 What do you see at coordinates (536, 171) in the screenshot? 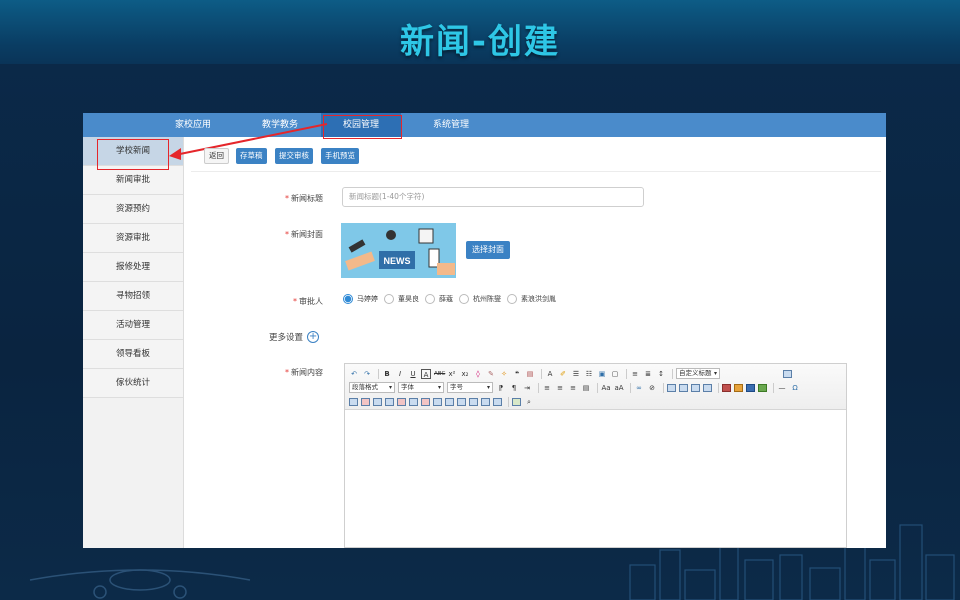
I see `toolbar-divider` at bounding box center [536, 171].